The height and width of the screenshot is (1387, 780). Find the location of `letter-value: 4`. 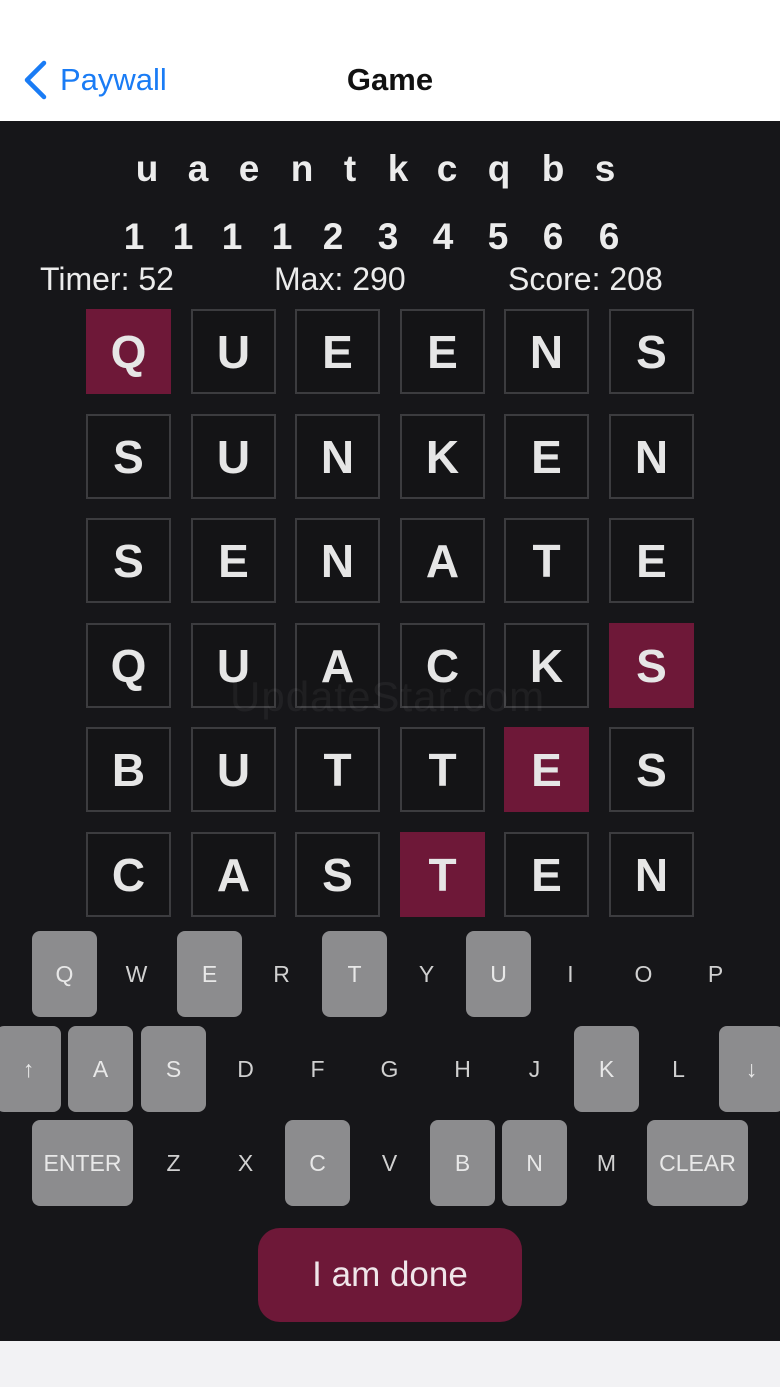

letter-value: 4 is located at coordinates (443, 236).